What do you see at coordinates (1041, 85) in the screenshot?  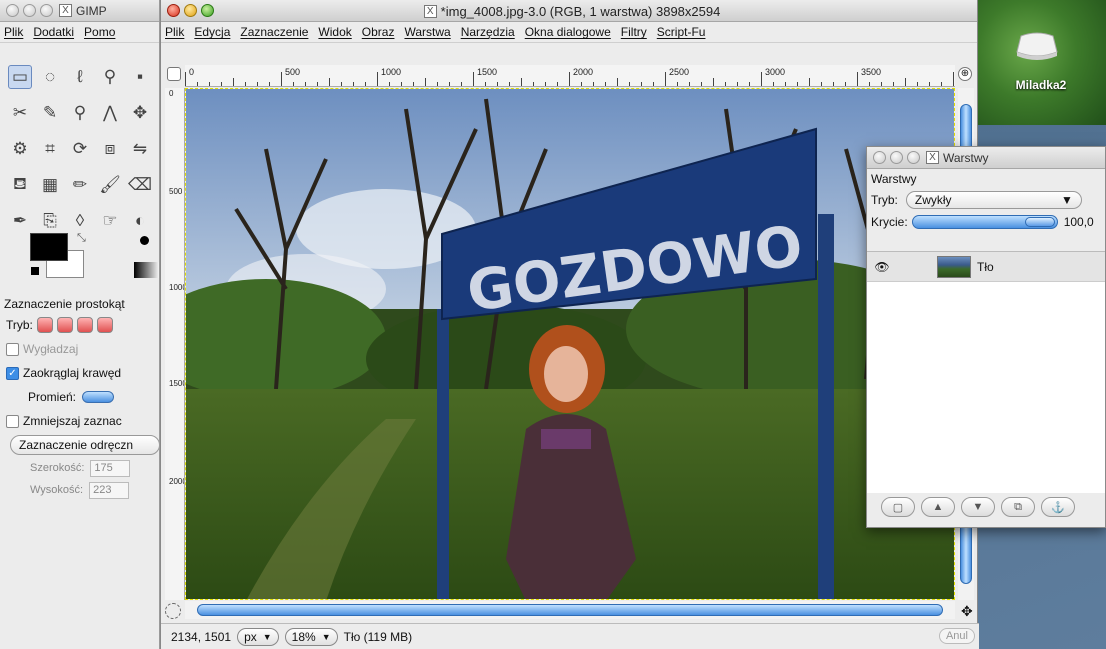 I see `drive-label: Miladka2` at bounding box center [1041, 85].